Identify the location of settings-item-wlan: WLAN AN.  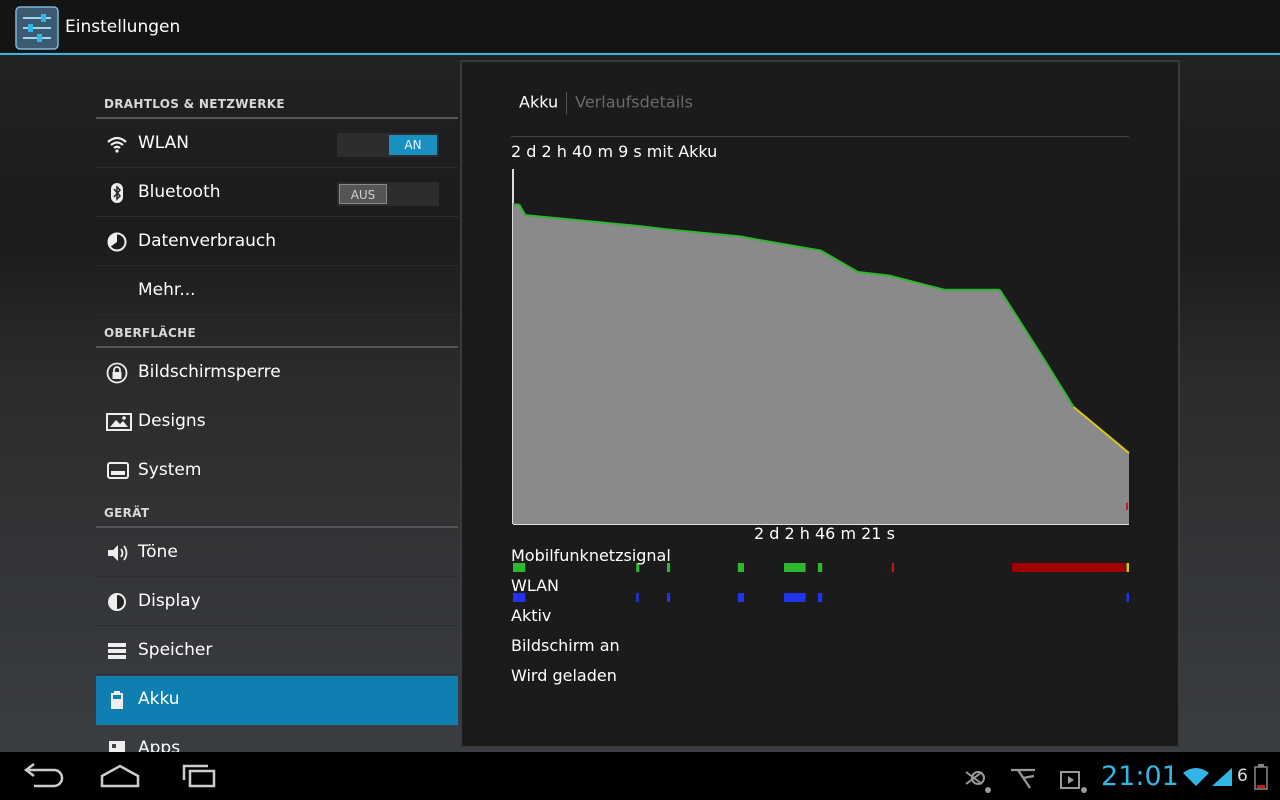
(277, 144).